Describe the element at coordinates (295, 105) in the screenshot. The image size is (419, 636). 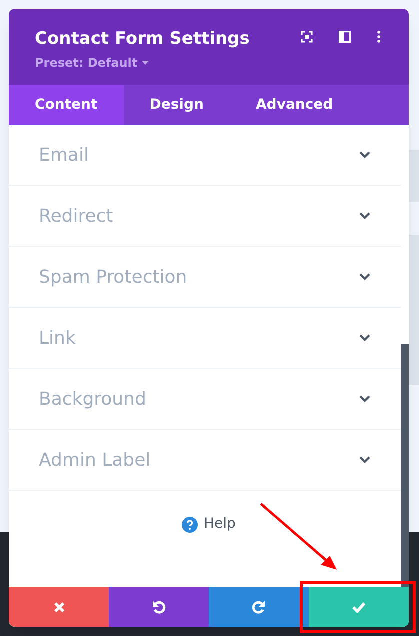
I see `tab: Advanced` at that location.